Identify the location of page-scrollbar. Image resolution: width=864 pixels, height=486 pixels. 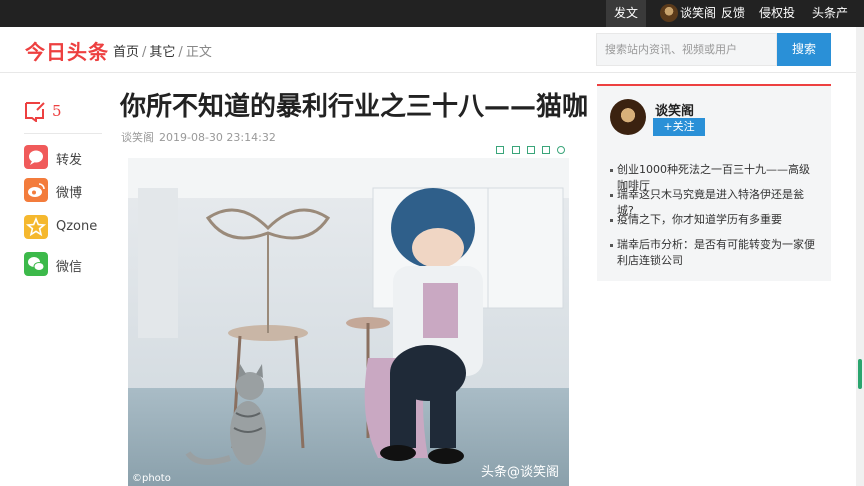
(860, 256).